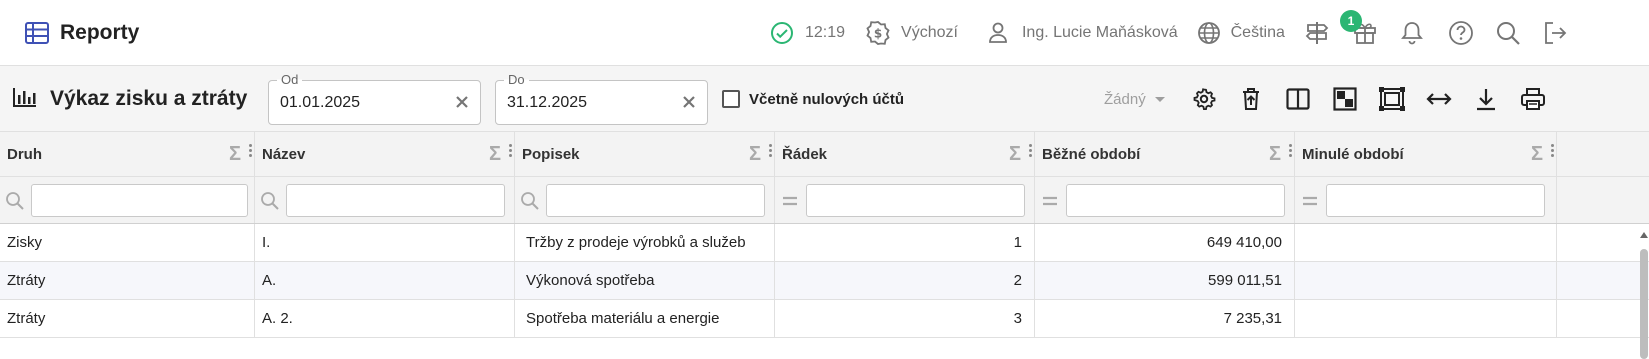 The width and height of the screenshot is (1649, 359). I want to click on clear-date-from-icon, so click(462, 104).